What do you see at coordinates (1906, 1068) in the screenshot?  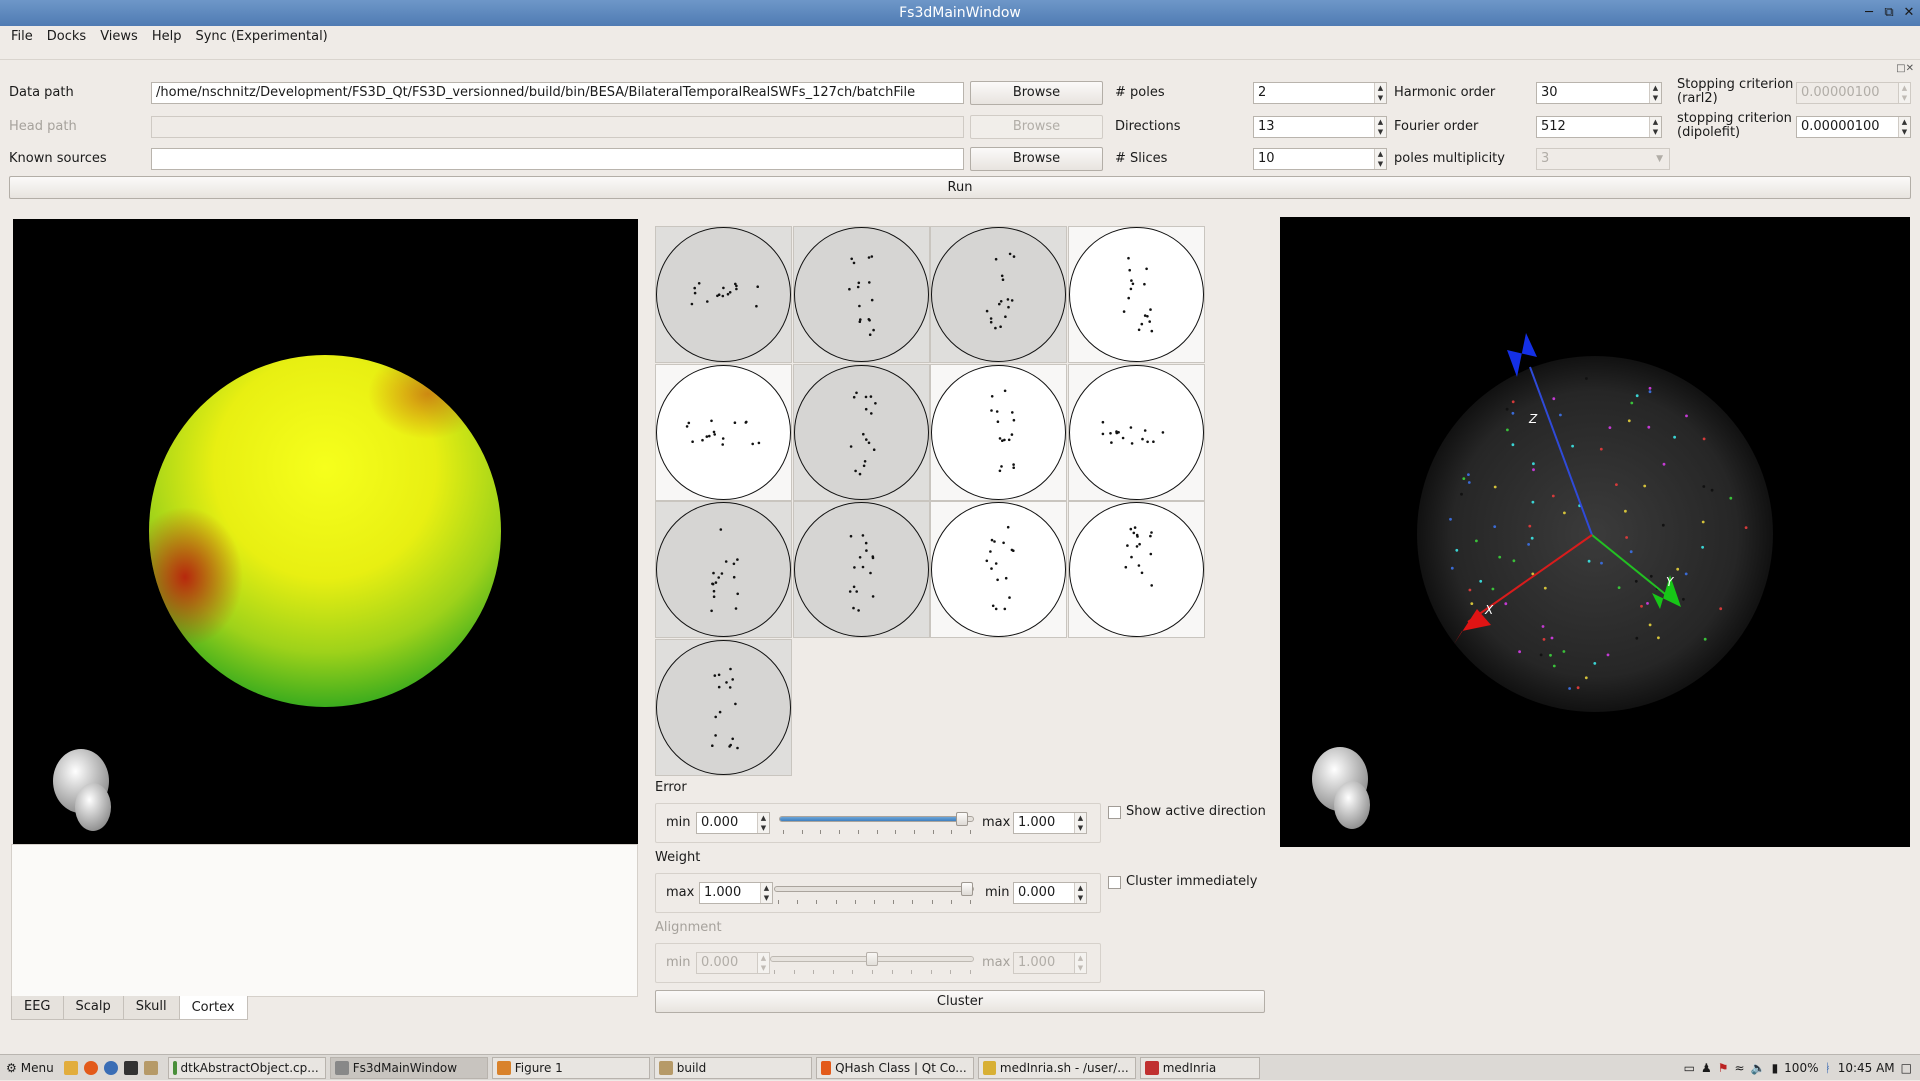 I see `desktop-icon: □` at bounding box center [1906, 1068].